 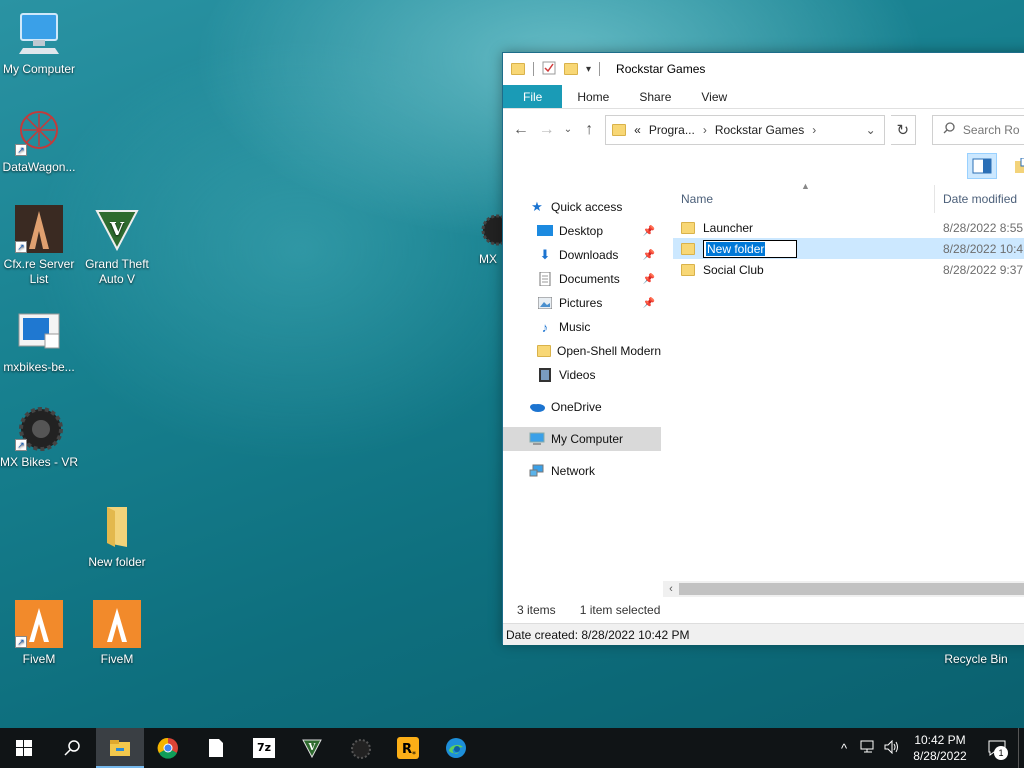 I want to click on nav-item-downloads: ⬇ Downloads 📌, so click(x=582, y=255).